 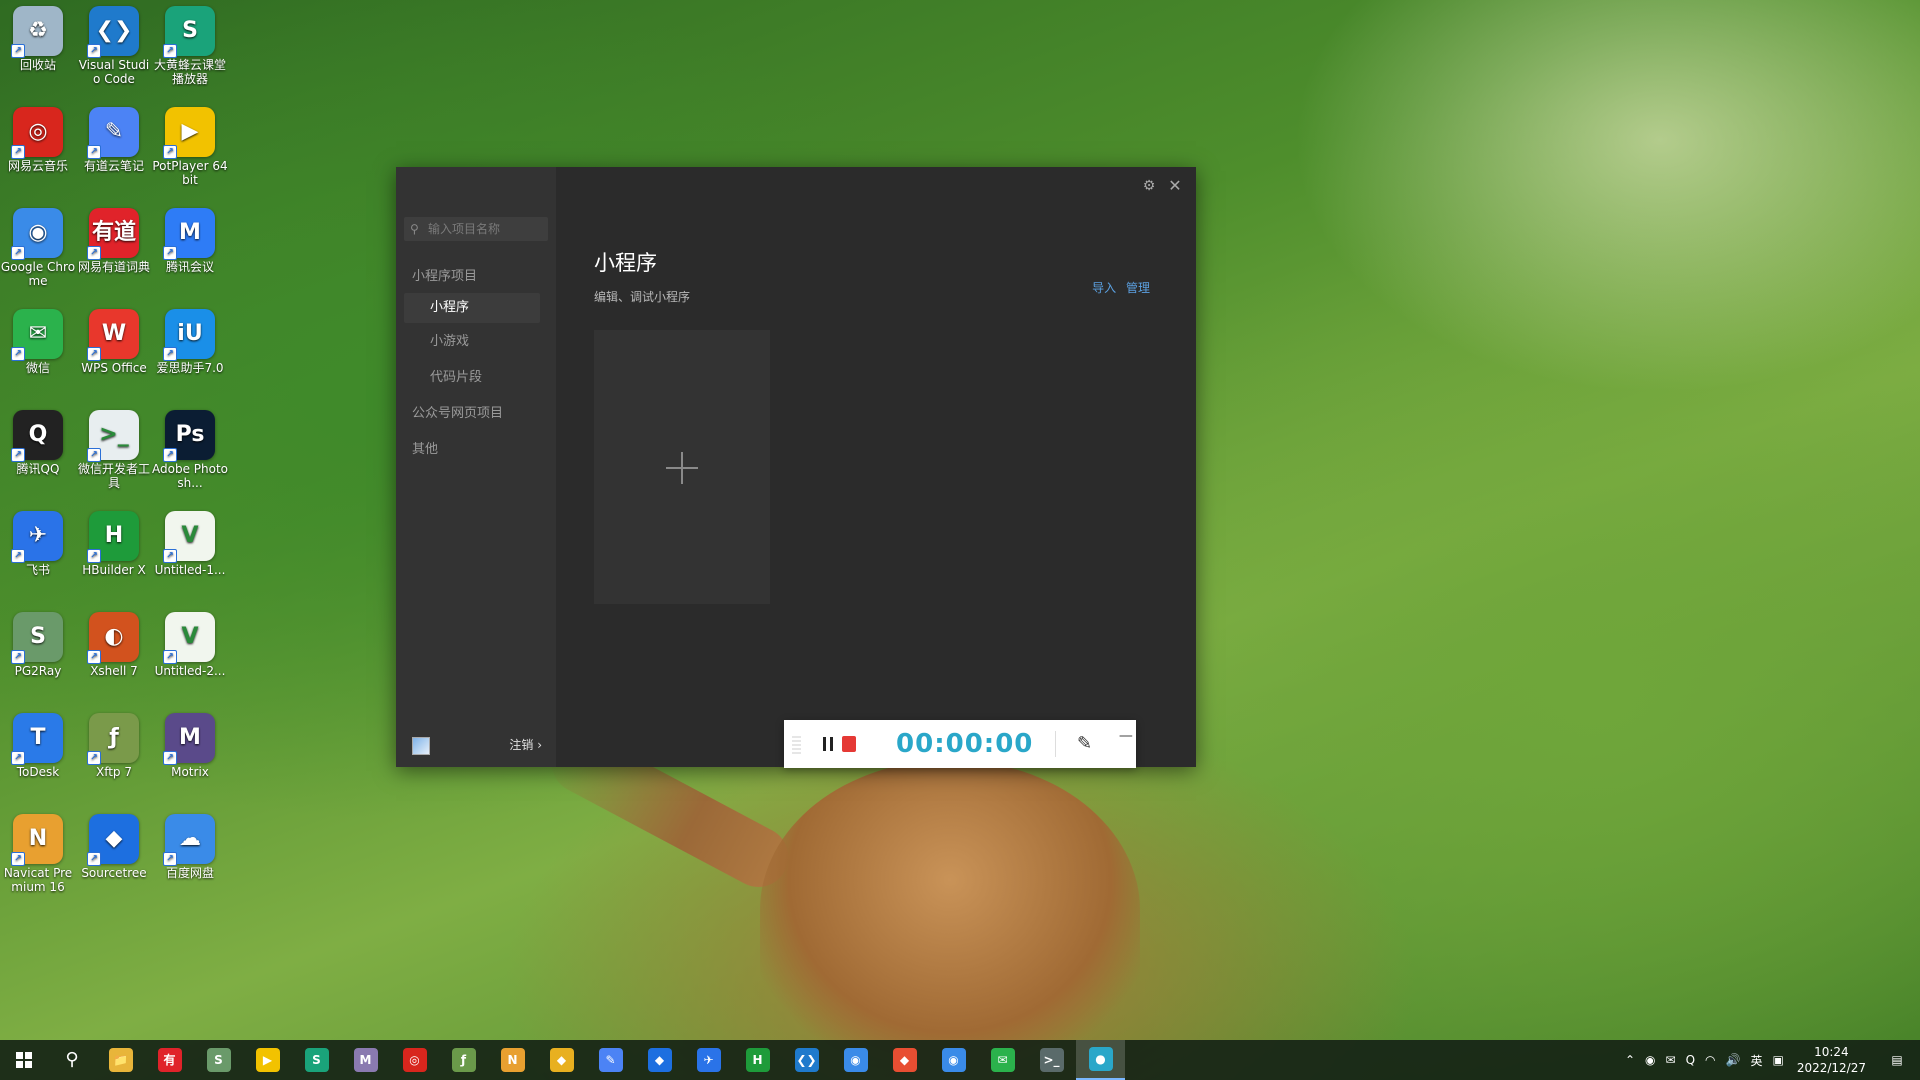 I want to click on desktop-icon: ◐ ↗ Xshell 7, so click(x=114, y=656).